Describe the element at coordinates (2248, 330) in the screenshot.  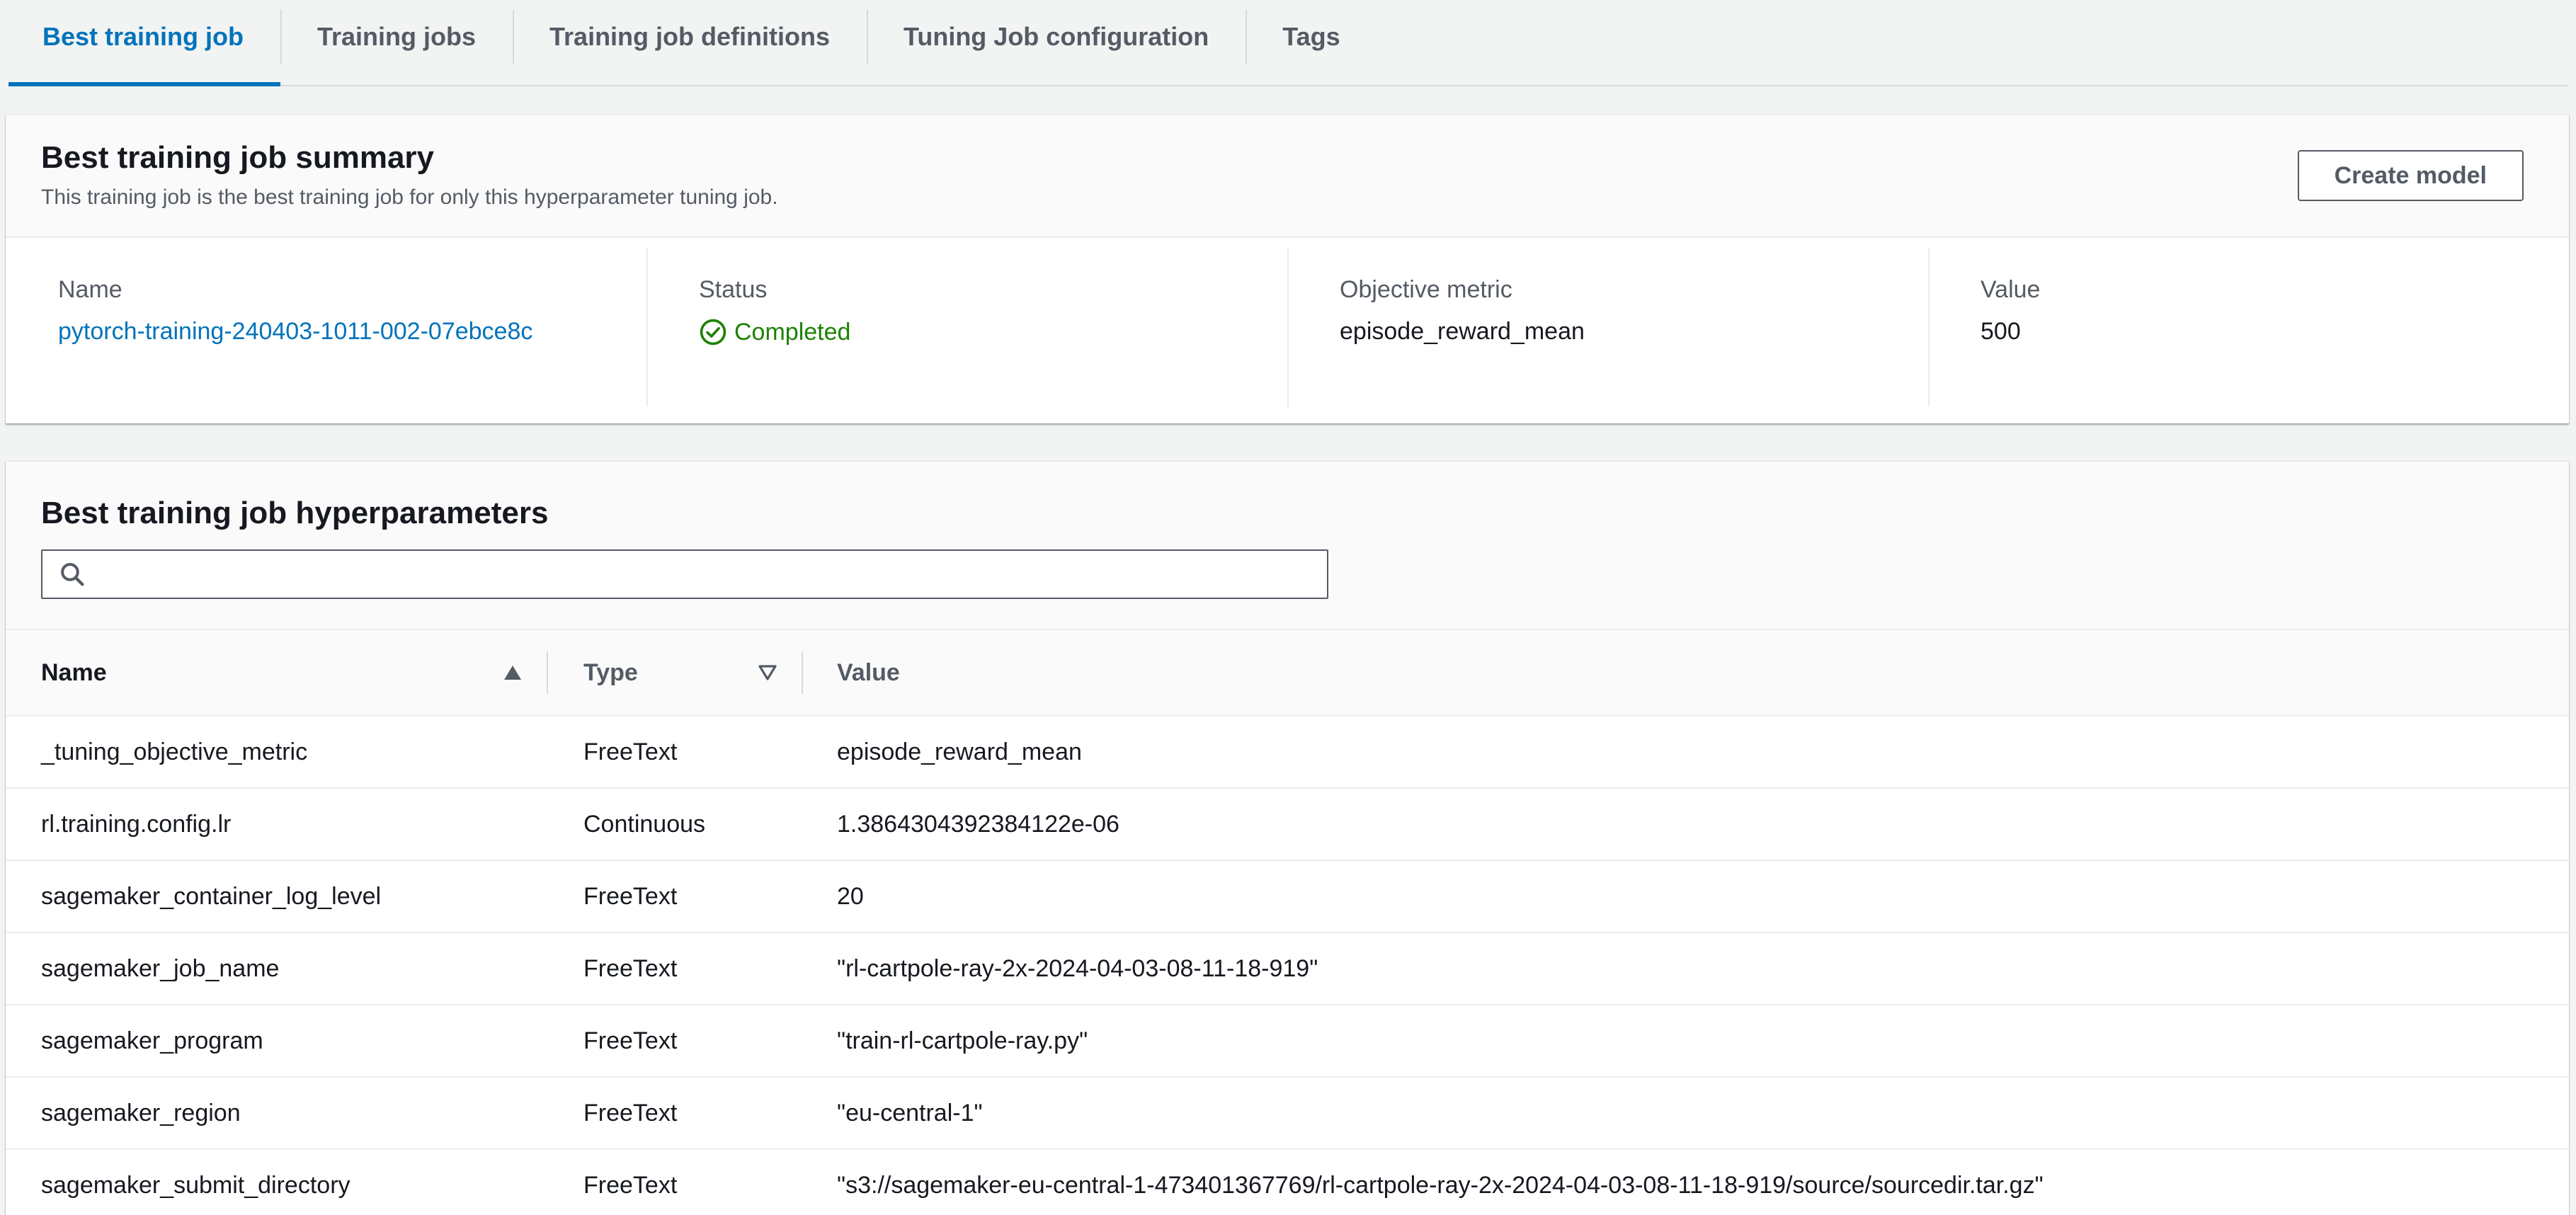
I see `summary-value-field: Value 500` at that location.